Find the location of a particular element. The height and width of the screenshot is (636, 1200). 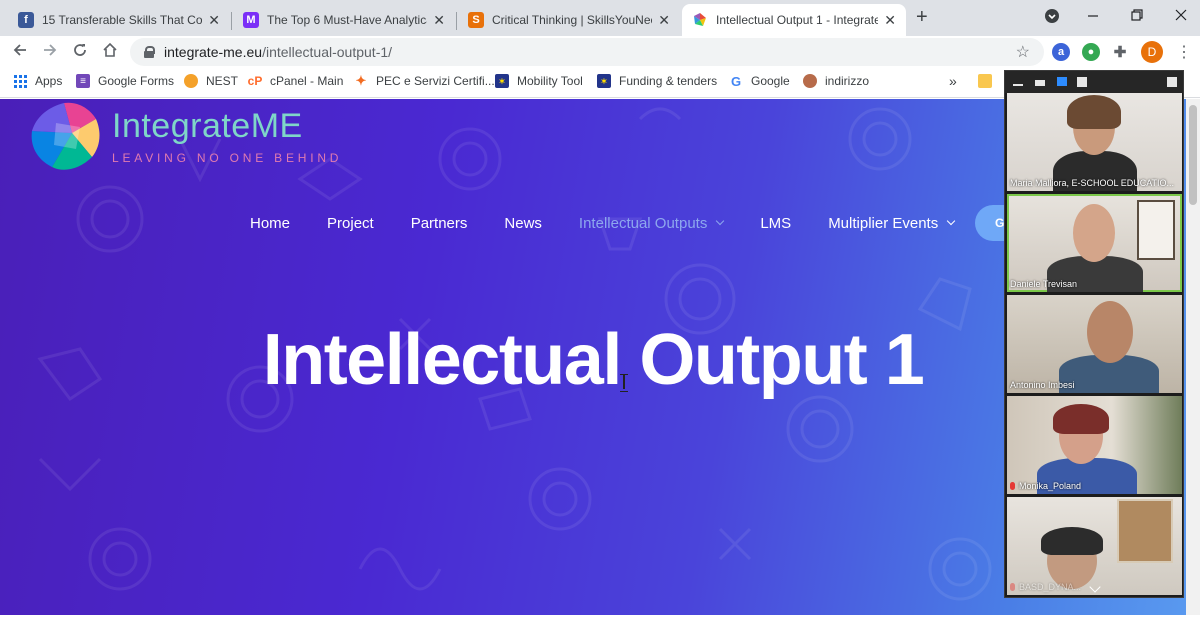

participant-video-tile-active: Daniele Trevisan is located at coordinates (1094, 243).